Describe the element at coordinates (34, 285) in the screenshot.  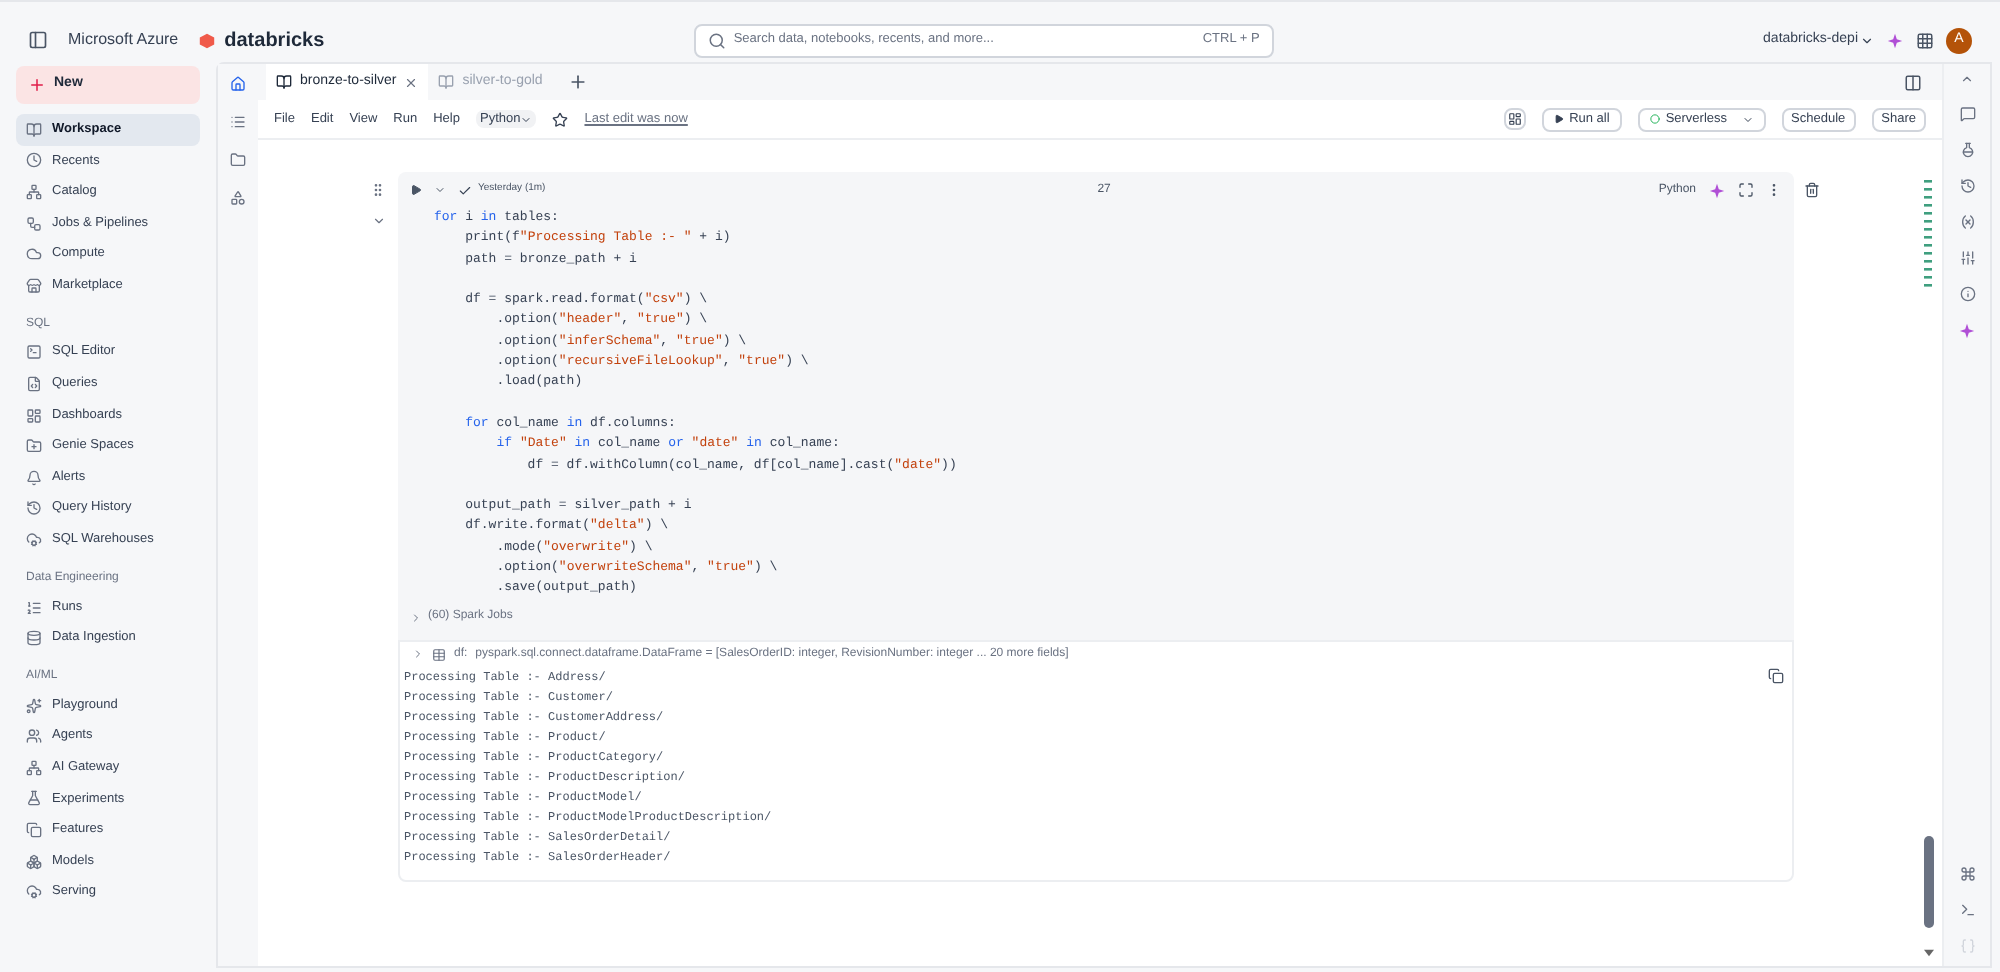
I see `store-icon` at that location.